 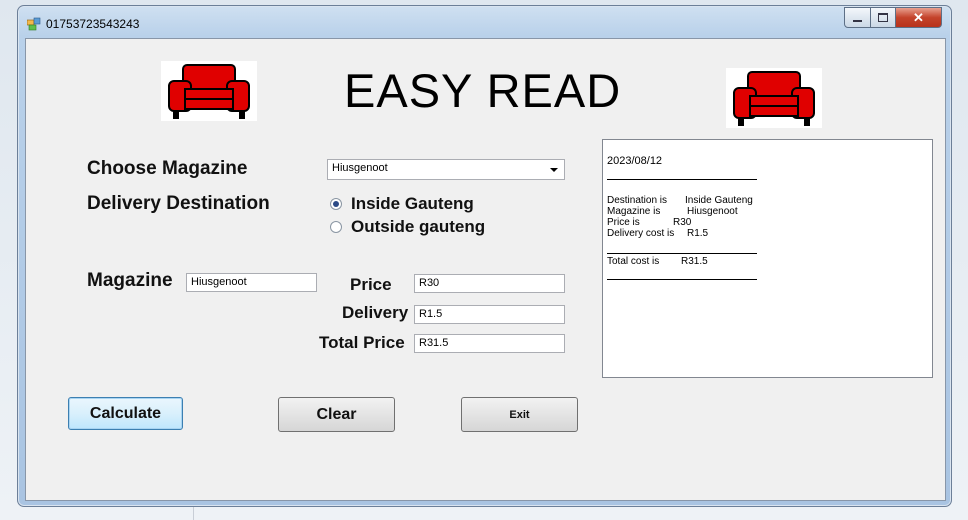 I want to click on maximize-icon, so click(x=883, y=17).